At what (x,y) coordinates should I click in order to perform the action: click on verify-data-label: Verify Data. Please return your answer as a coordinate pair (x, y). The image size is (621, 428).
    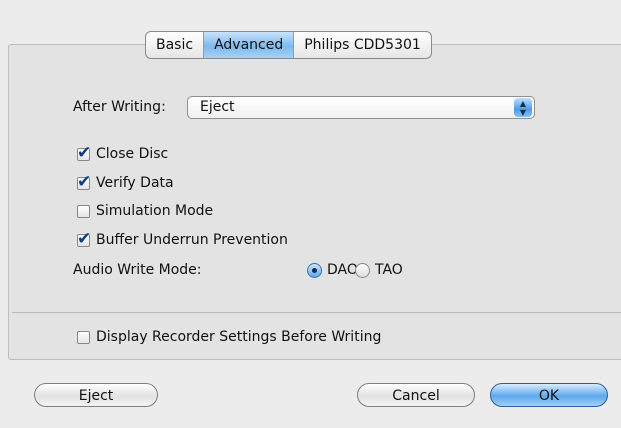
    Looking at the image, I should click on (135, 183).